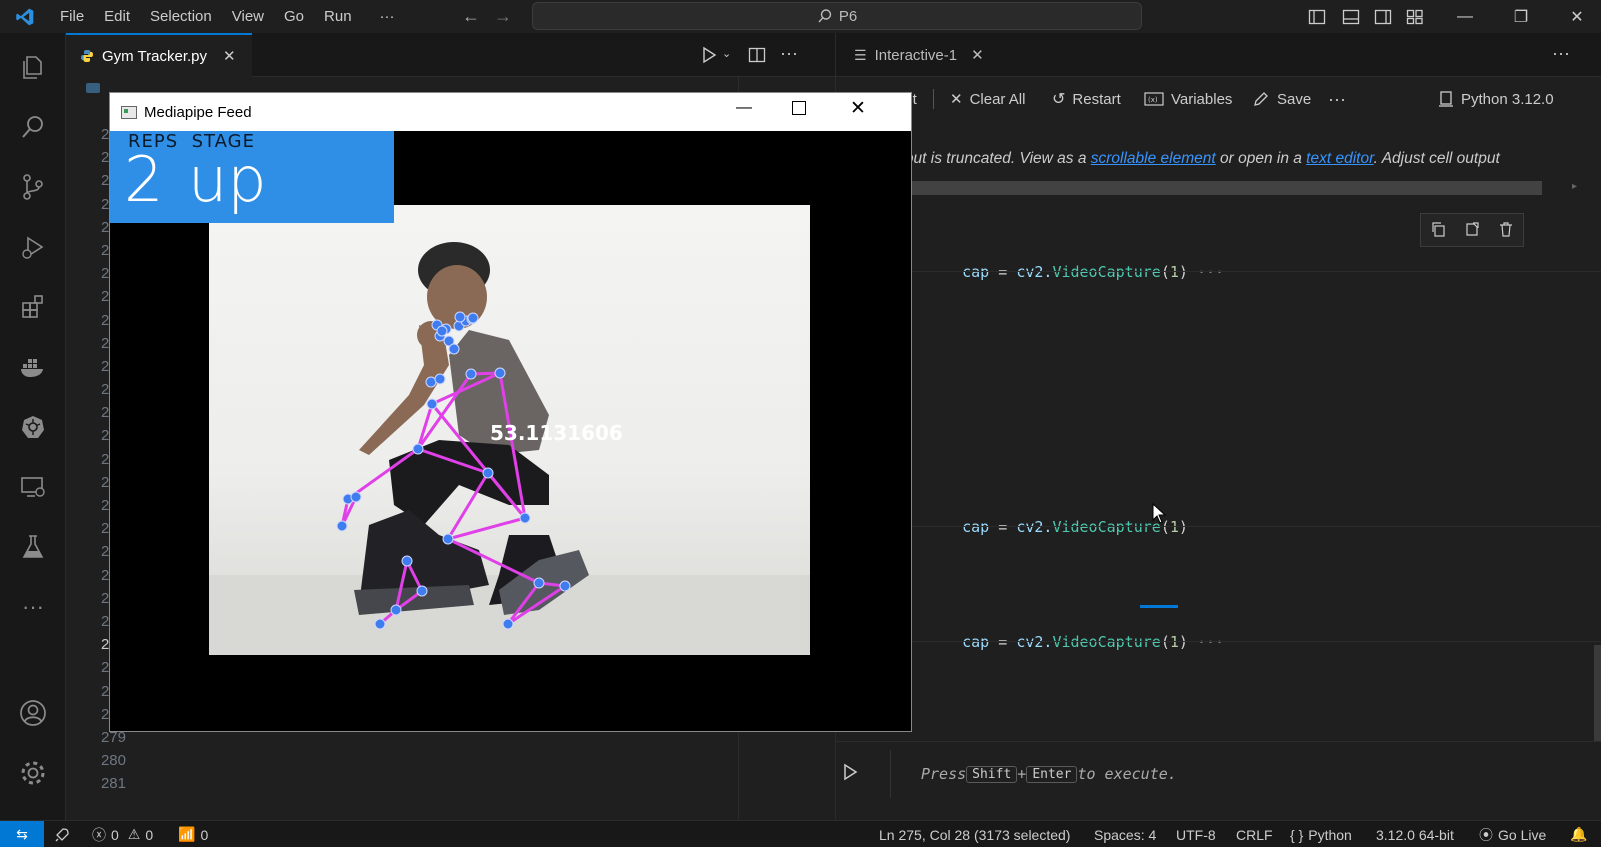 The height and width of the screenshot is (847, 1601). I want to click on goto-code-icon, so click(1472, 230).